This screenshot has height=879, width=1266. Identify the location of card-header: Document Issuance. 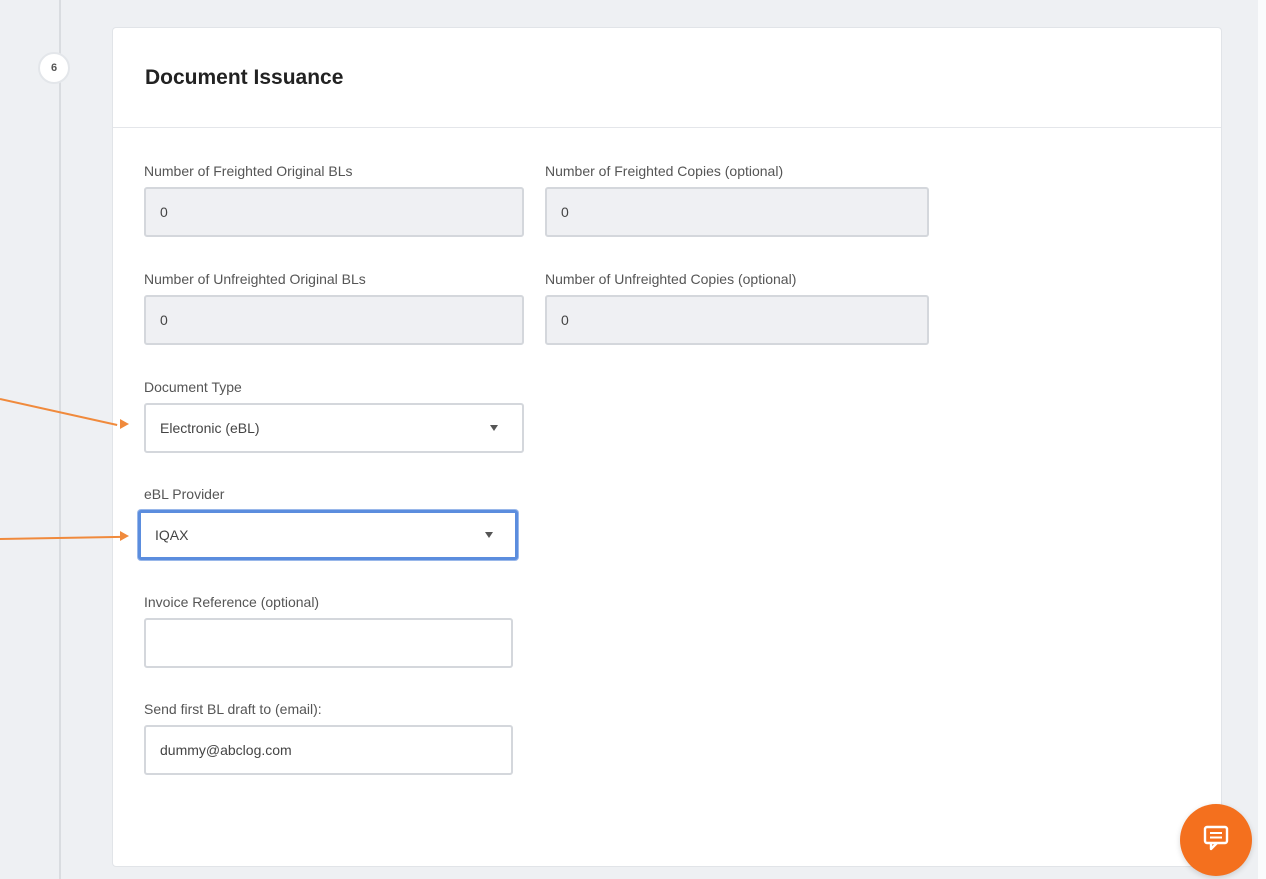
(667, 78).